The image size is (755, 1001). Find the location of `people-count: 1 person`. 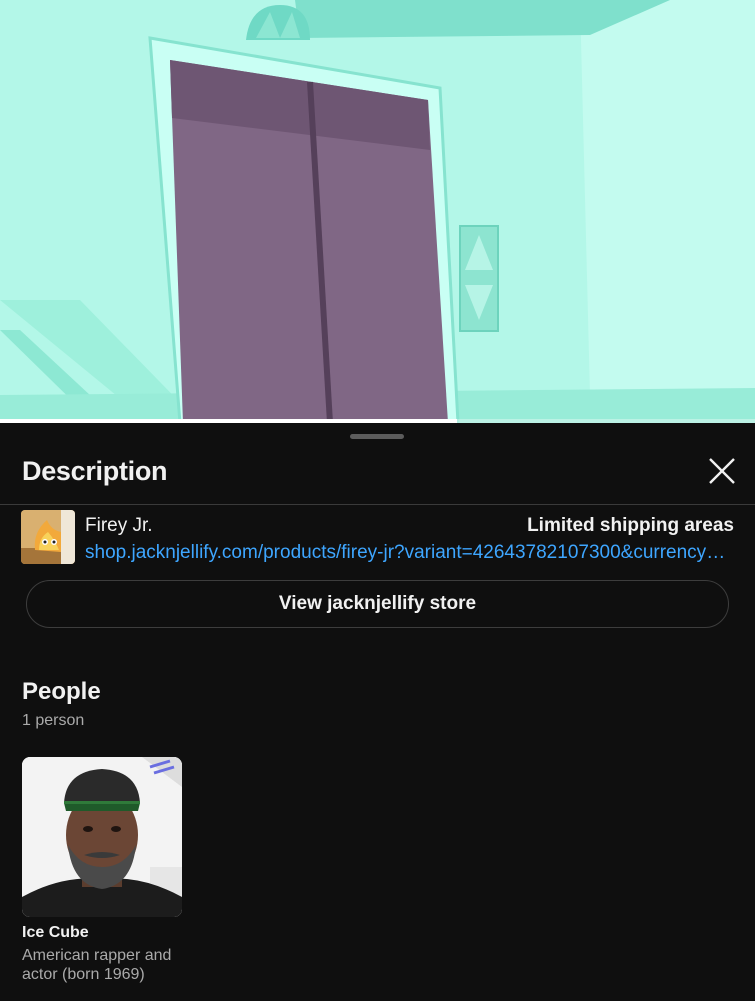

people-count: 1 person is located at coordinates (53, 720).